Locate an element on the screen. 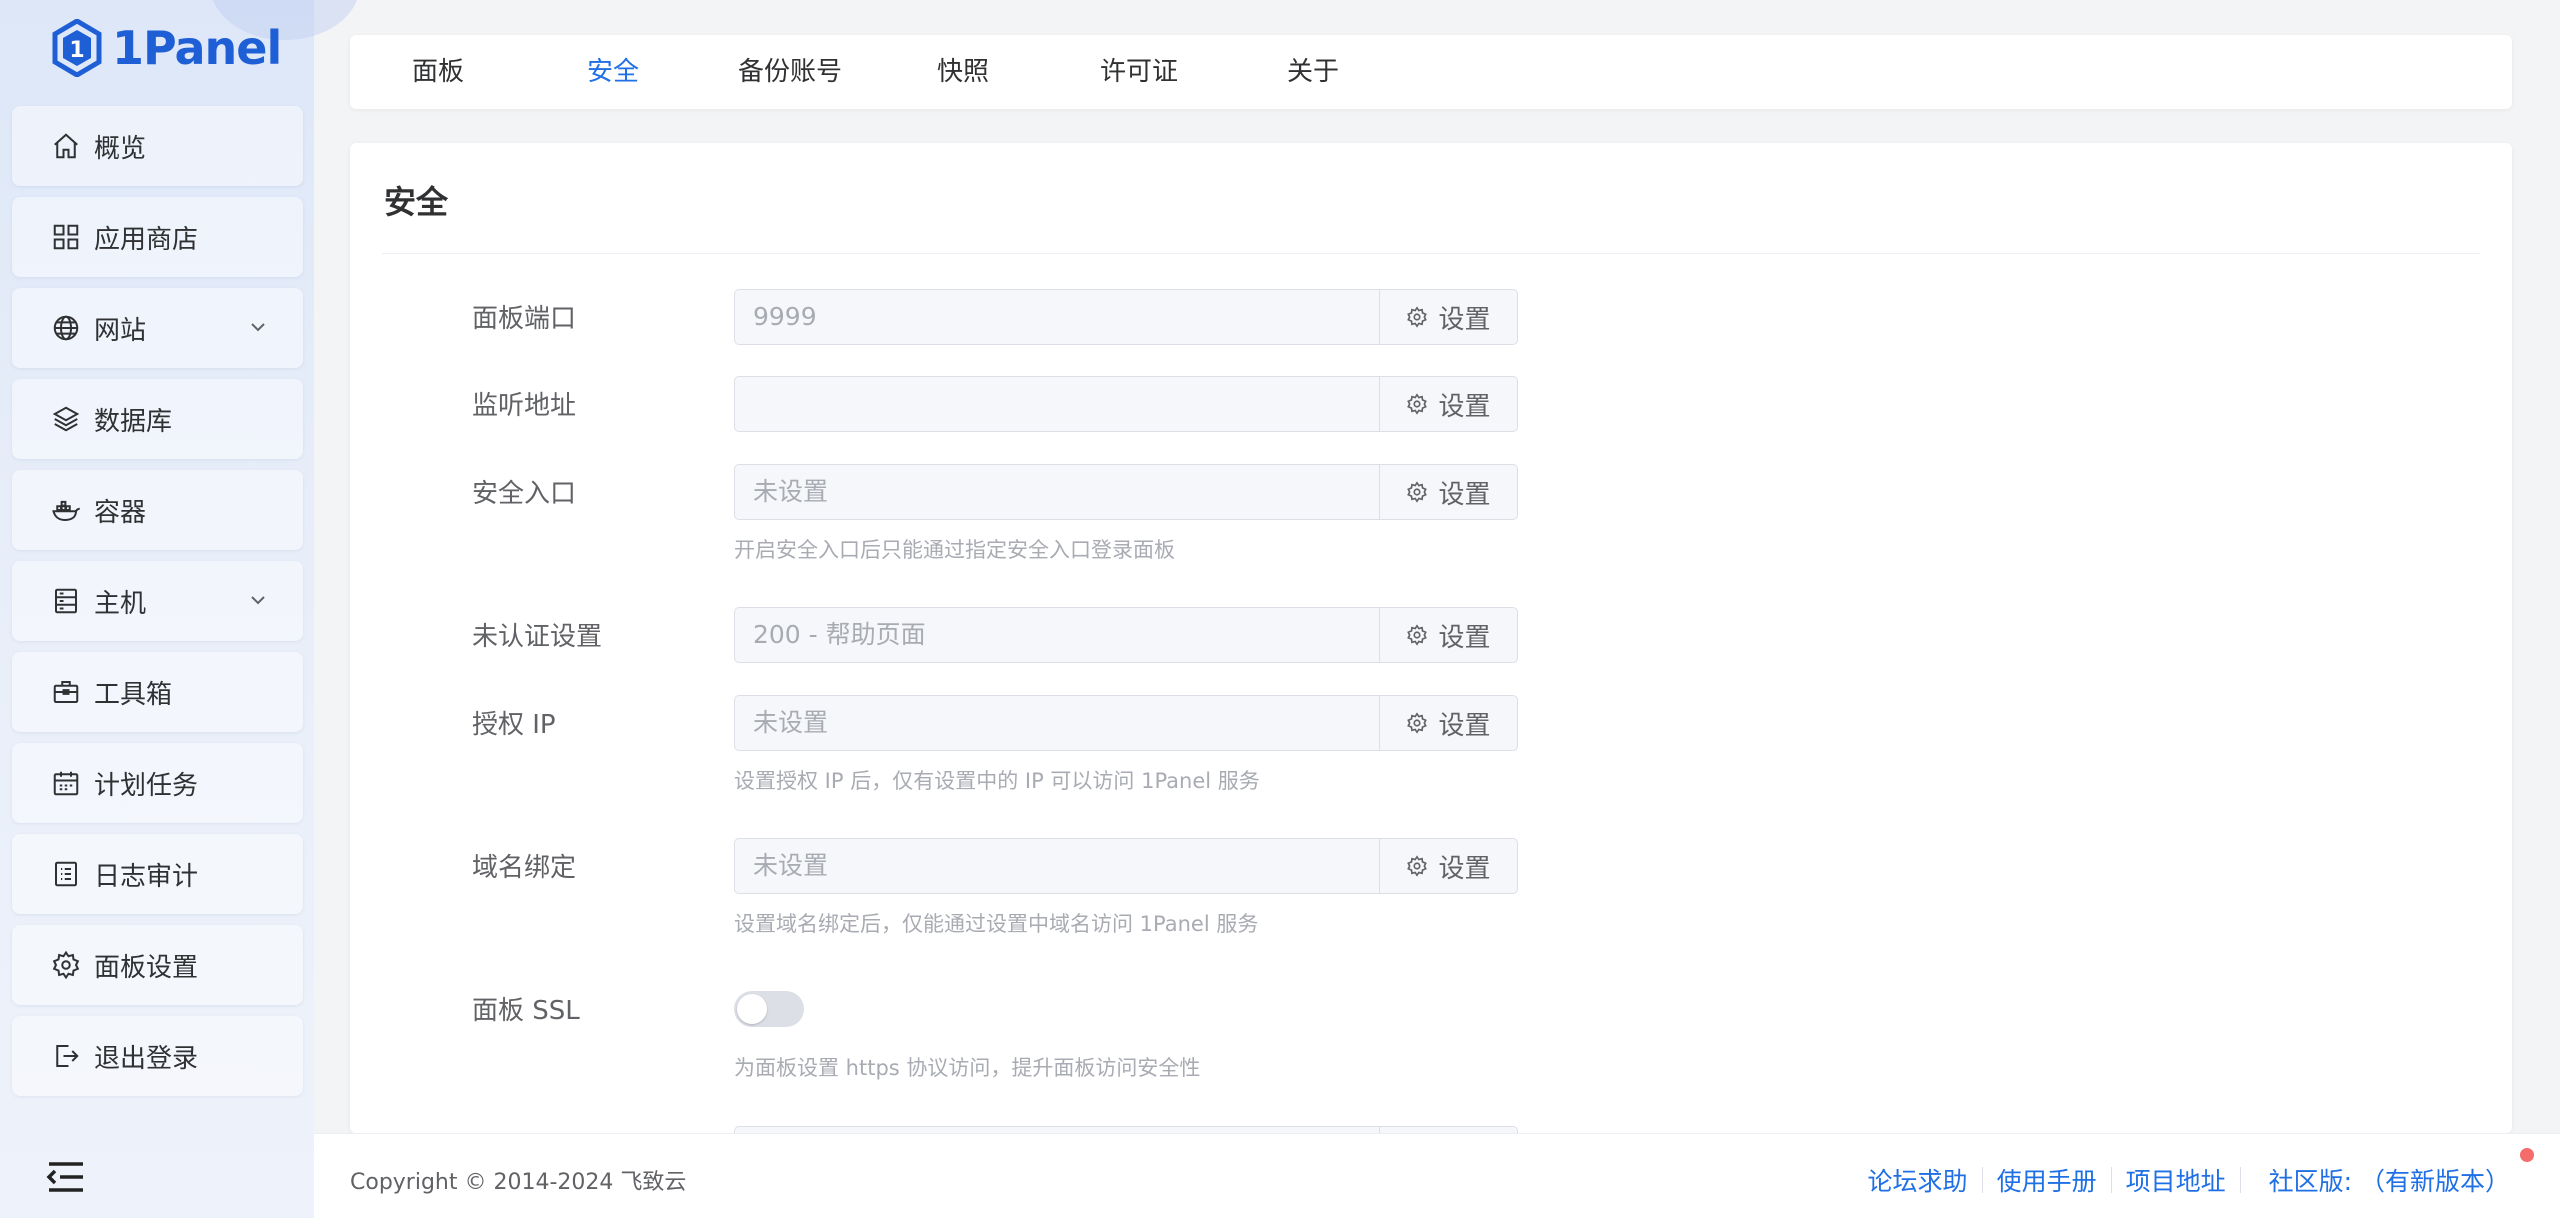  sidebar-item-cron-jobs: 计划任务 is located at coordinates (157, 783).